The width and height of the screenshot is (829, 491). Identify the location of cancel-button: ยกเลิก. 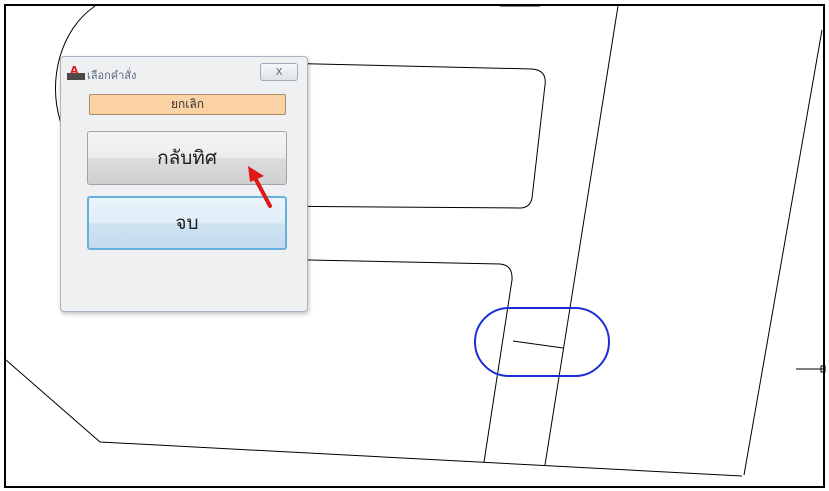
(187, 104).